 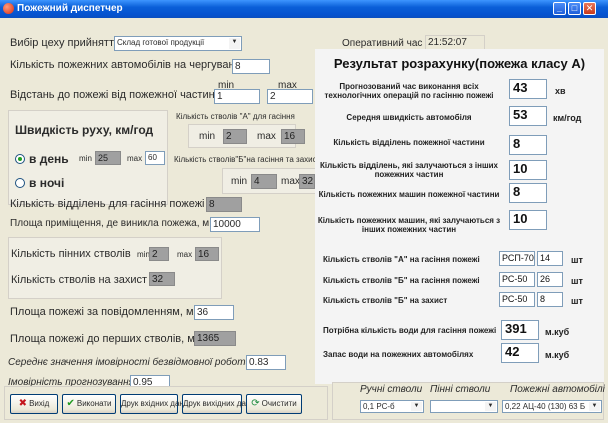 What do you see at coordinates (459, 63) in the screenshot?
I see `result-title: Результат розрахунку(пожежа класу А)` at bounding box center [459, 63].